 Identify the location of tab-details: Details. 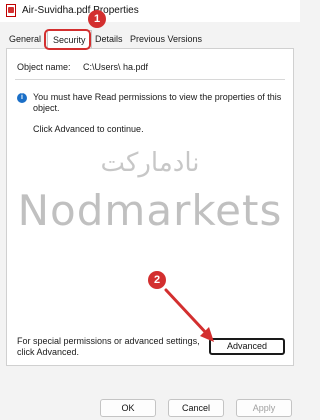
(109, 39).